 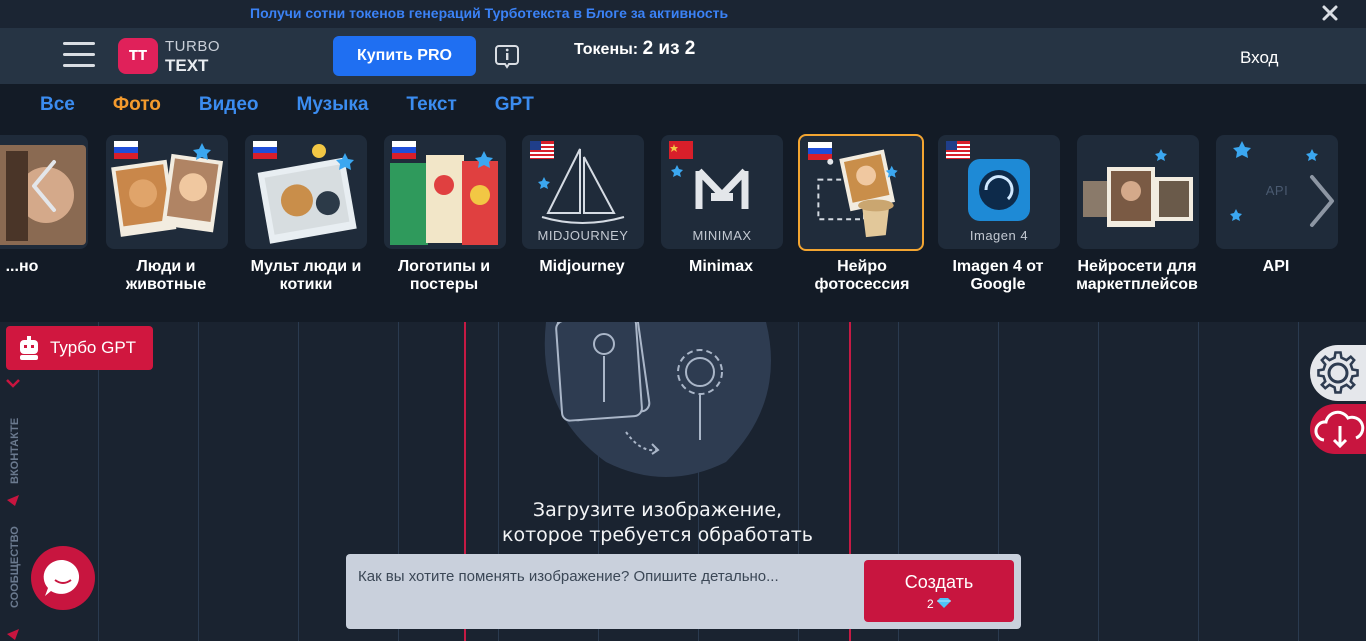 I want to click on card-label: Minimax, so click(x=720, y=266).